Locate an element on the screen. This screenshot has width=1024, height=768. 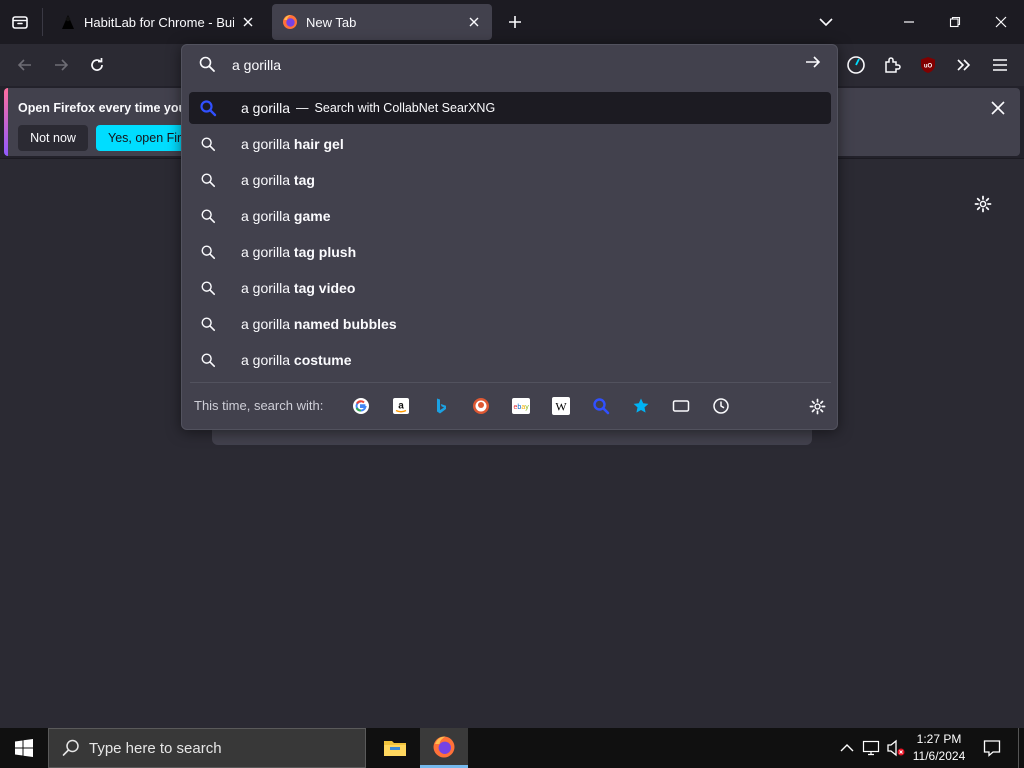
suggestion-suffix: tag video is located at coordinates (324, 288).